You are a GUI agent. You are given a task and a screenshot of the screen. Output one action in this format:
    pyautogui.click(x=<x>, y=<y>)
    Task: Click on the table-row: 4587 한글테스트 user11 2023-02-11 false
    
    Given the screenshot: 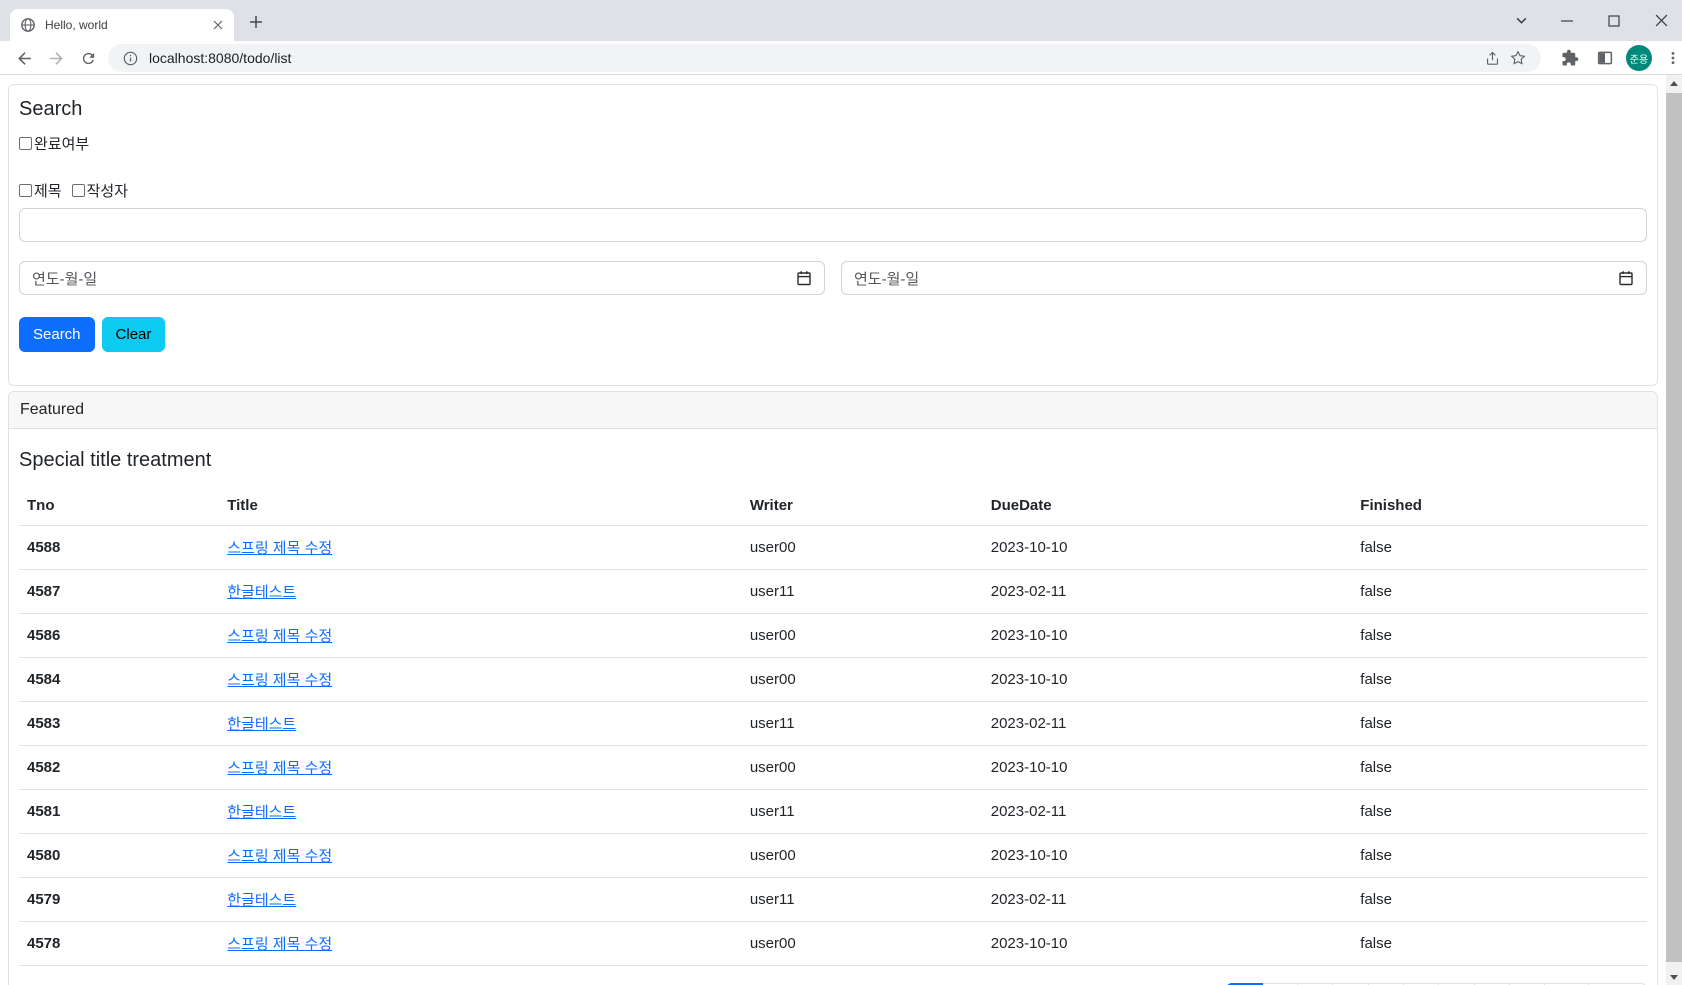 What is the action you would take?
    pyautogui.click(x=833, y=591)
    